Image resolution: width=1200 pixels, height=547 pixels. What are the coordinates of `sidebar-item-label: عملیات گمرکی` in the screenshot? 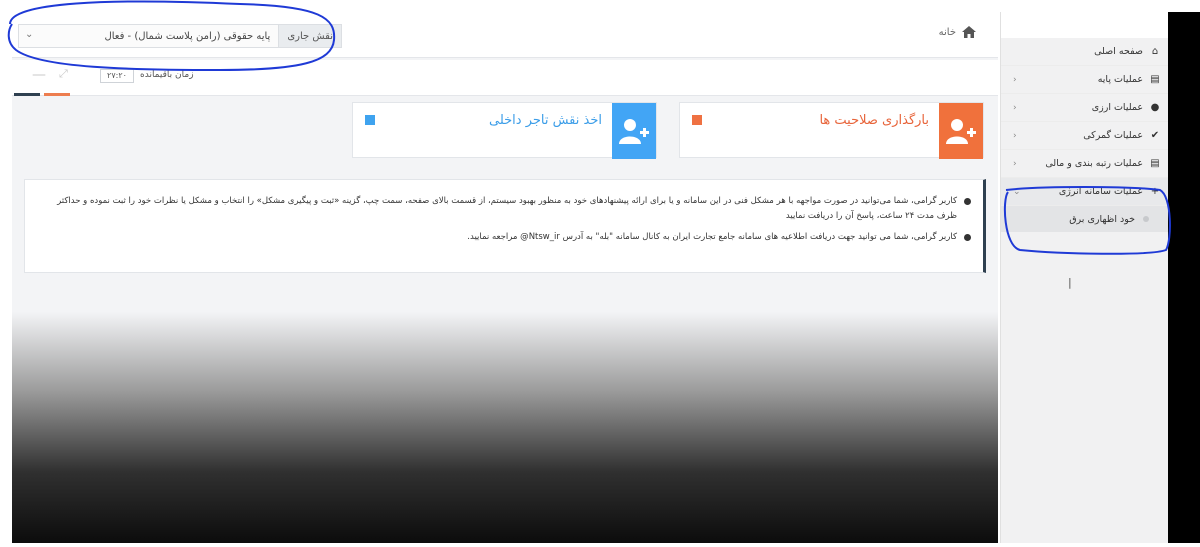 It's located at (1113, 135).